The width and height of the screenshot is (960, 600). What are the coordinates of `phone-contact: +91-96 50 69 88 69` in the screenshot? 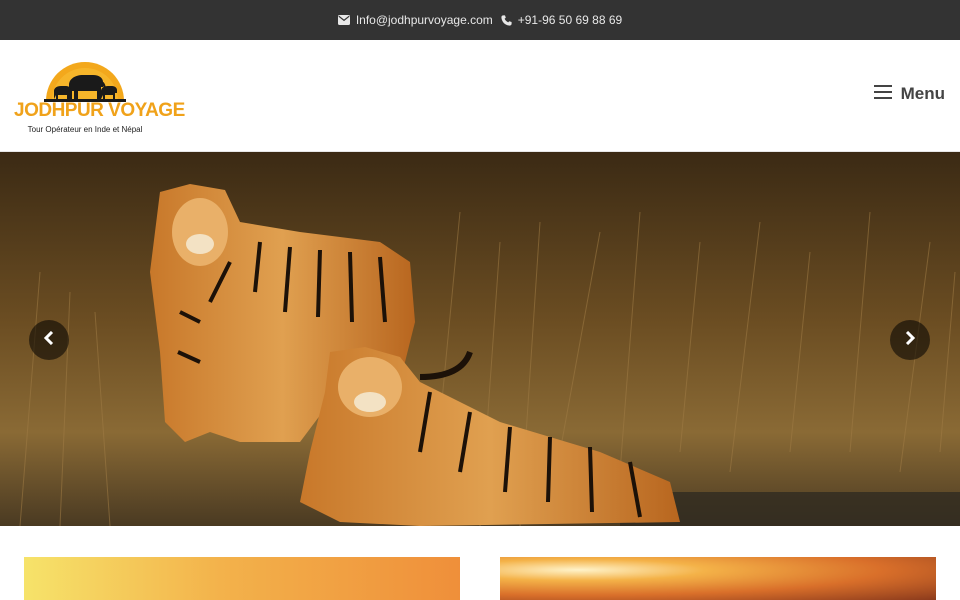 It's located at (561, 20).